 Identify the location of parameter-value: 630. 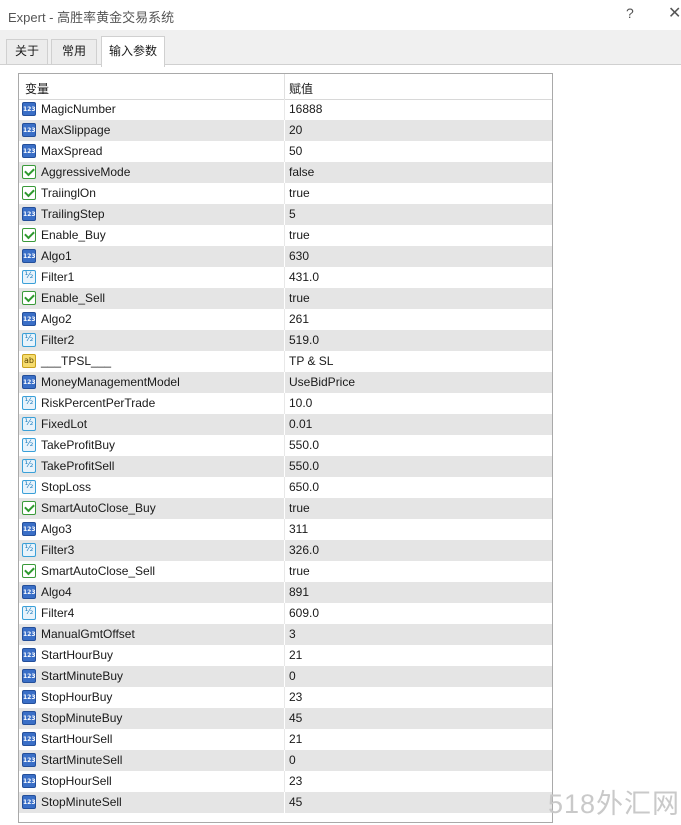
(299, 256).